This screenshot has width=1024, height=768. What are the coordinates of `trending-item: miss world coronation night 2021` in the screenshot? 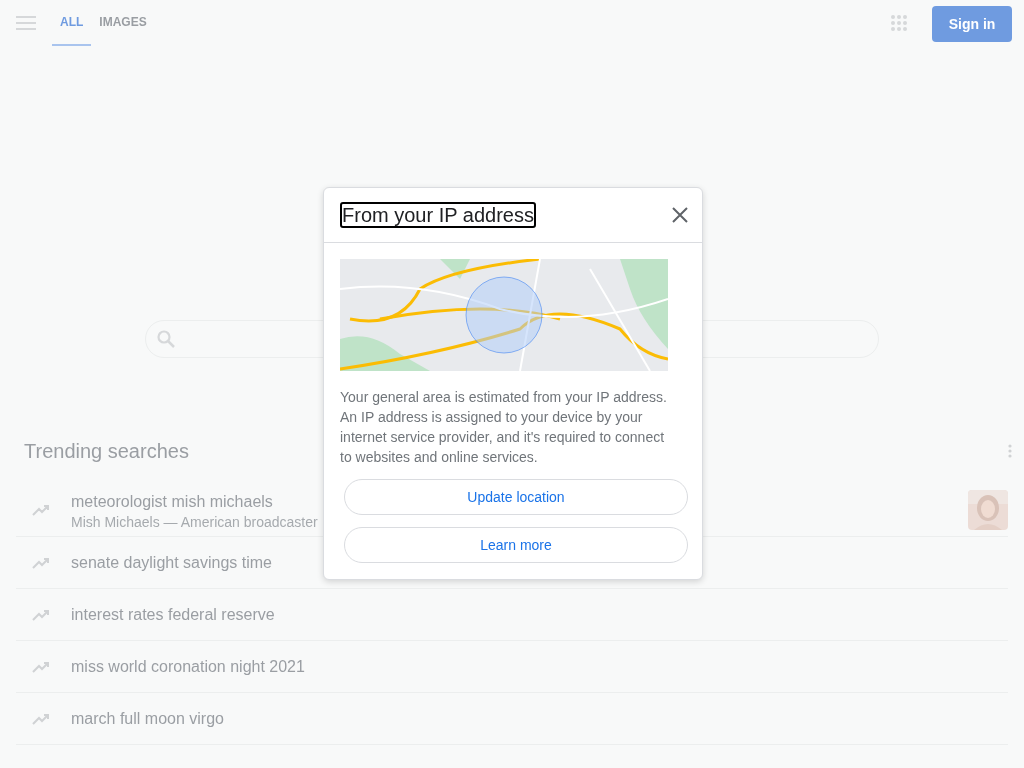 It's located at (512, 667).